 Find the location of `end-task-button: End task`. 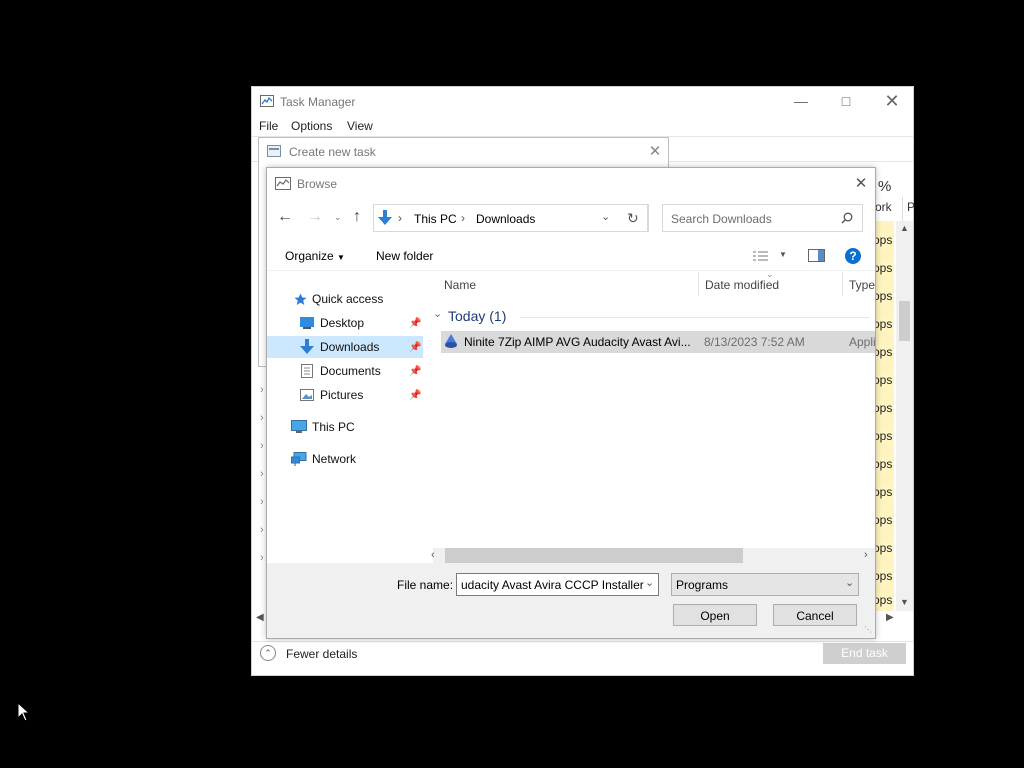

end-task-button: End task is located at coordinates (864, 653).